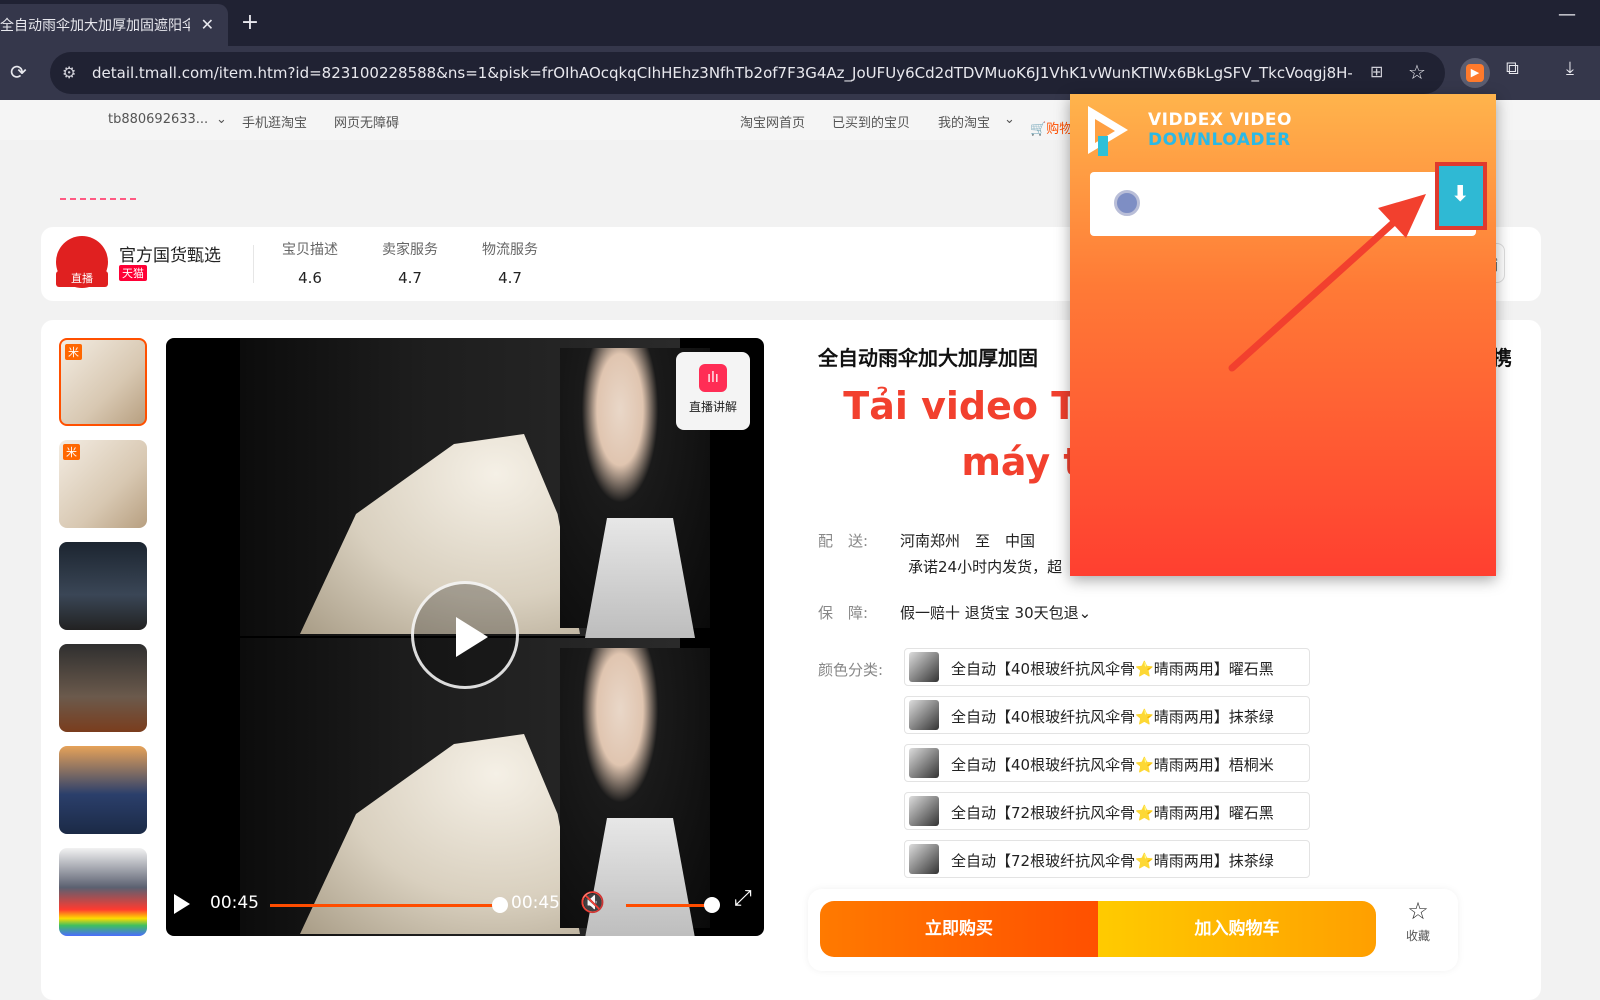 The width and height of the screenshot is (1600, 1000). Describe the element at coordinates (98, 199) in the screenshot. I see `decorative-dashes` at that location.